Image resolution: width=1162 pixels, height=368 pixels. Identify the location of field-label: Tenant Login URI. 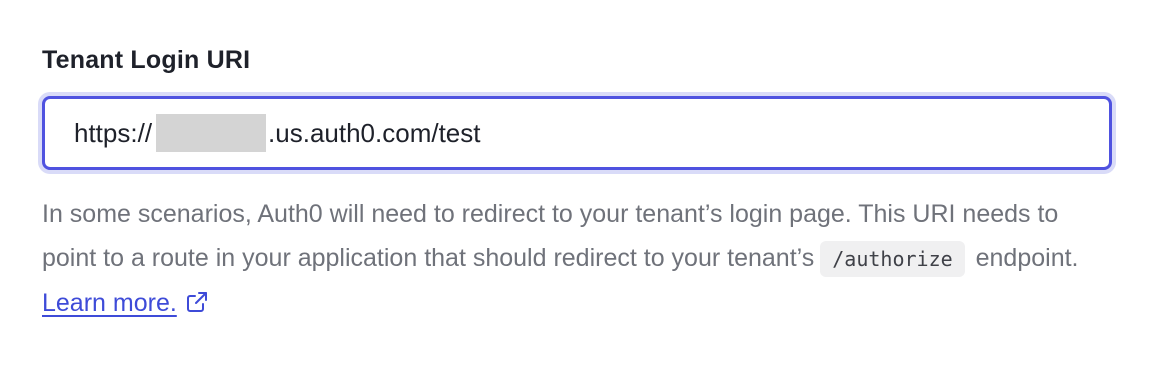
(146, 60).